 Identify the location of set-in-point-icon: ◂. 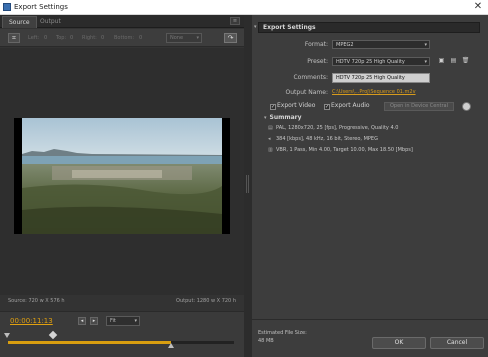
(82, 321).